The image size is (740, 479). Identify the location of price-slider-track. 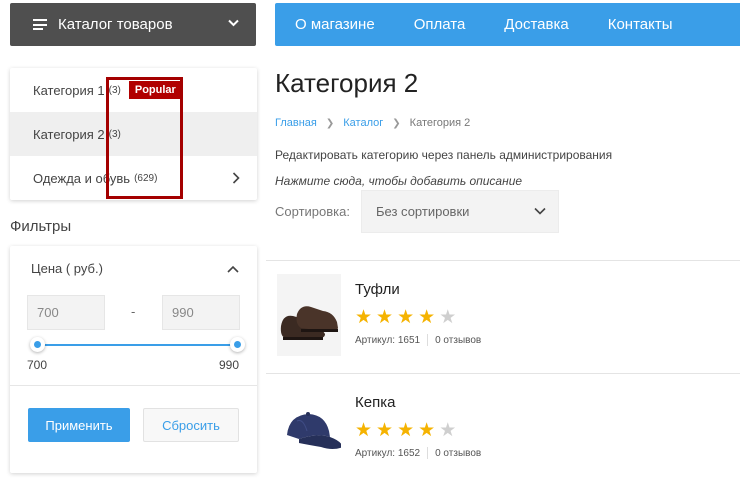
(137, 345).